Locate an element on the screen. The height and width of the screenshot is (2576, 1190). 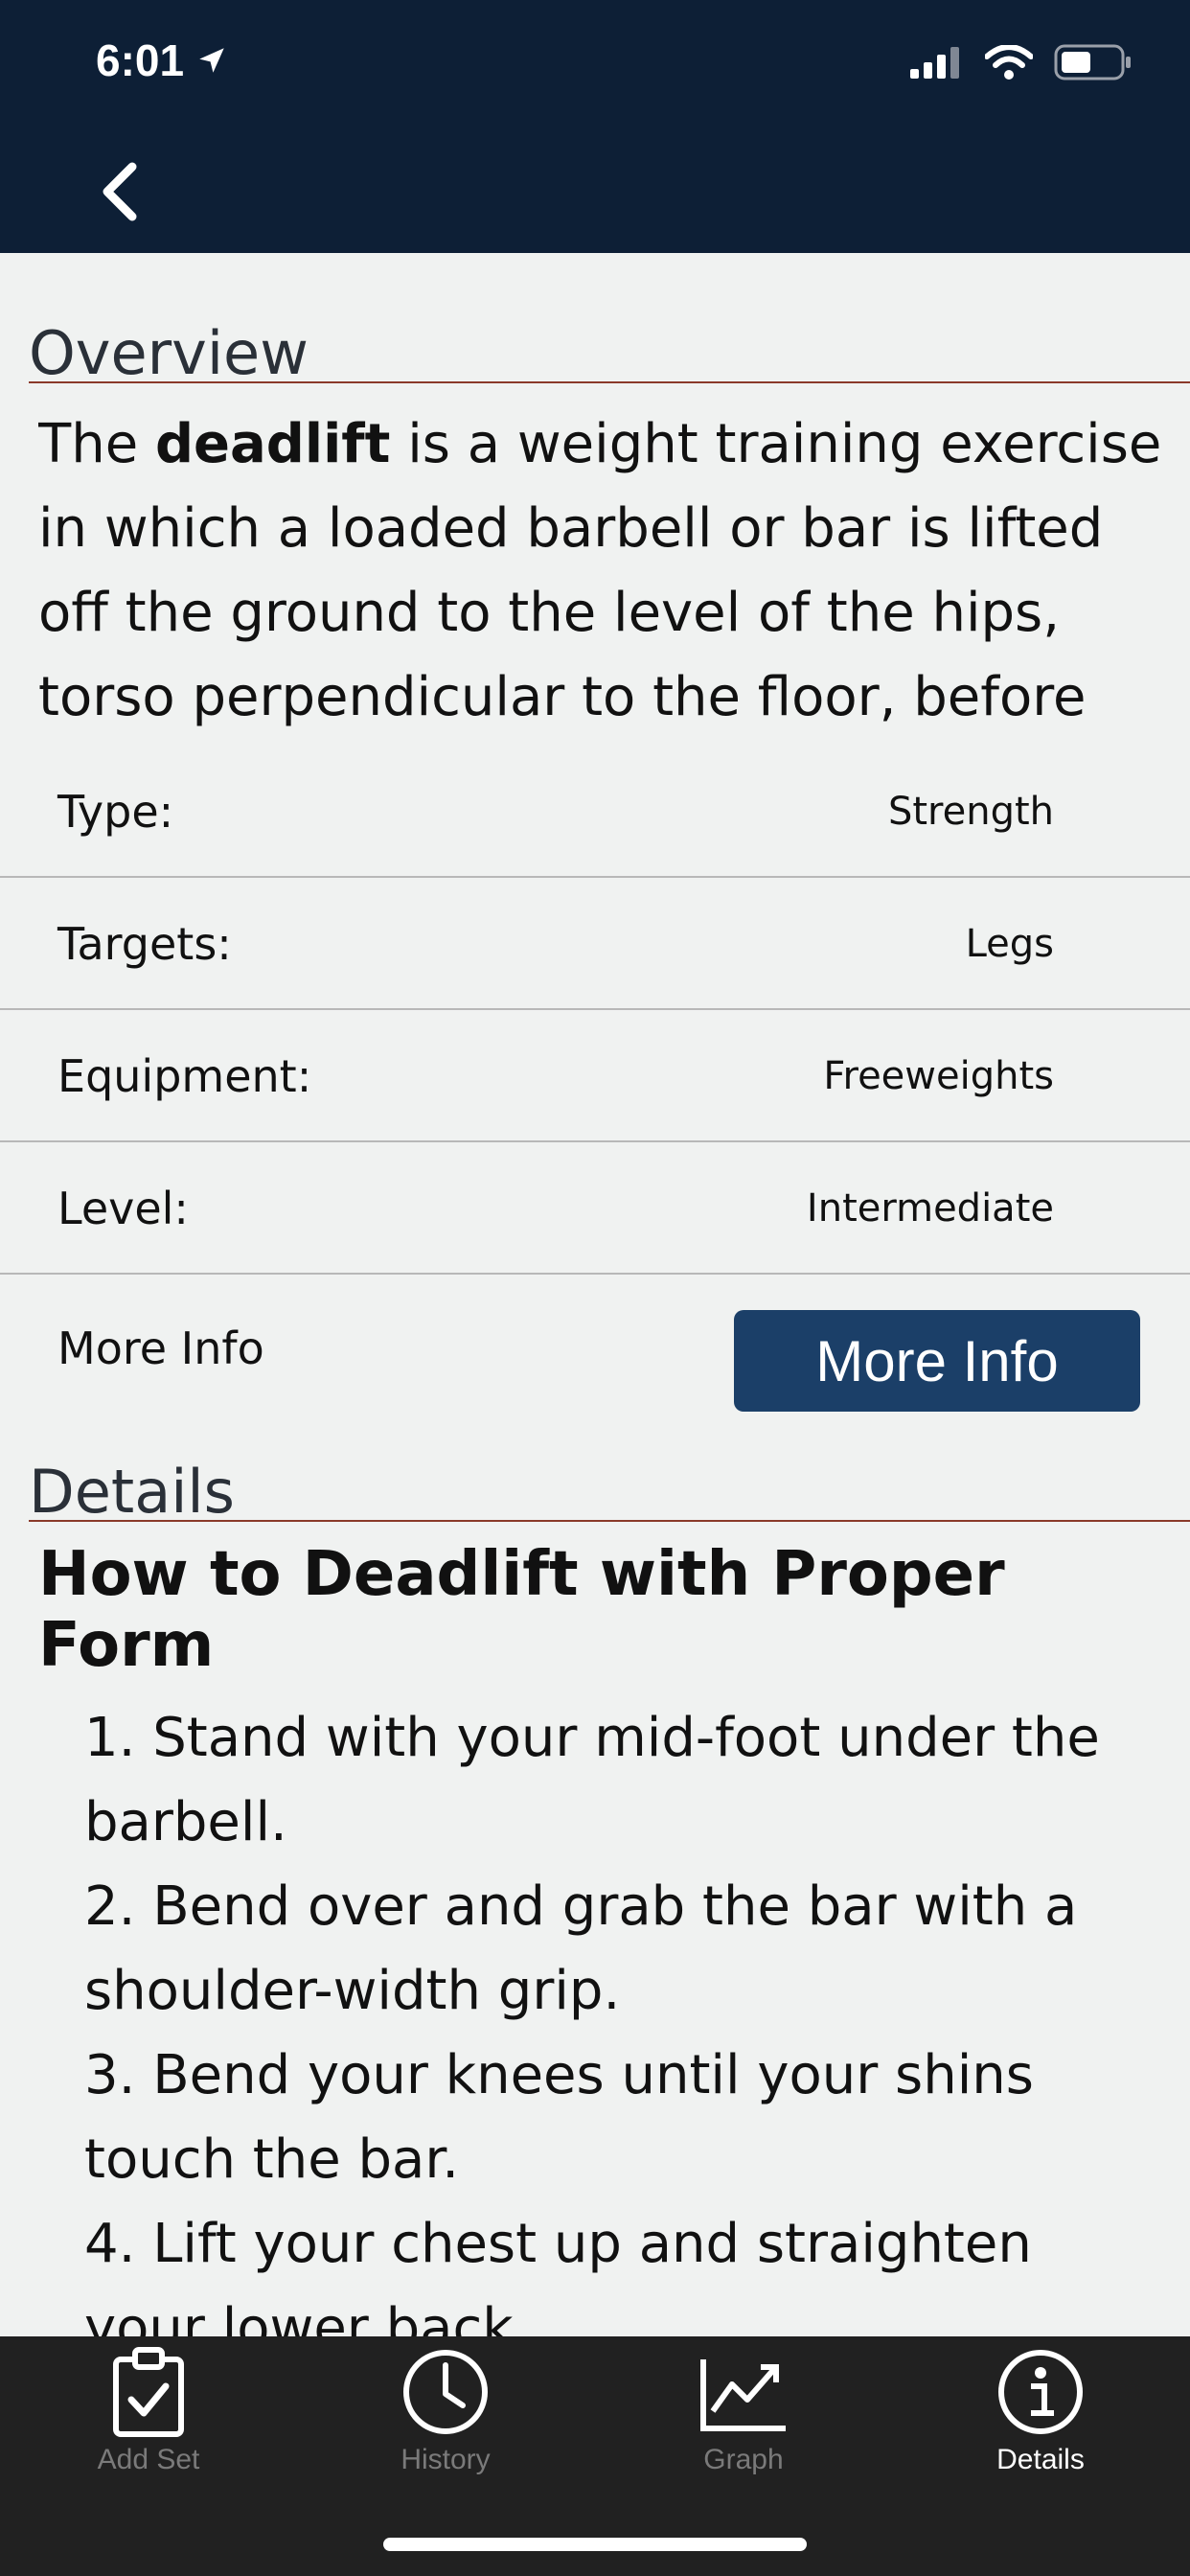
location-arrow-icon is located at coordinates (212, 60).